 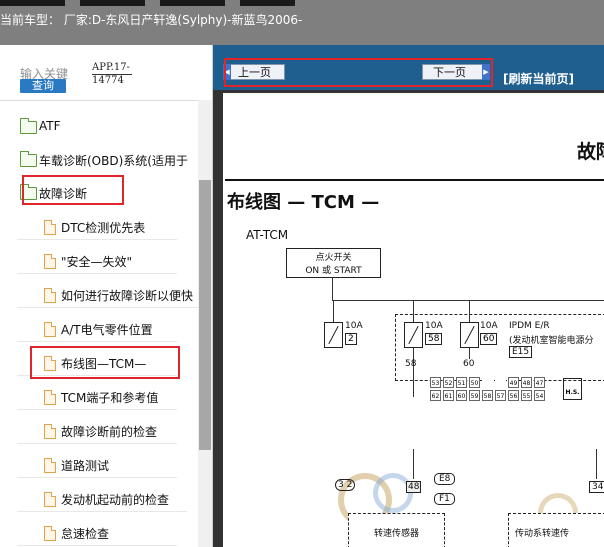 What do you see at coordinates (50, 126) in the screenshot?
I see `tree-item-label: ATF` at bounding box center [50, 126].